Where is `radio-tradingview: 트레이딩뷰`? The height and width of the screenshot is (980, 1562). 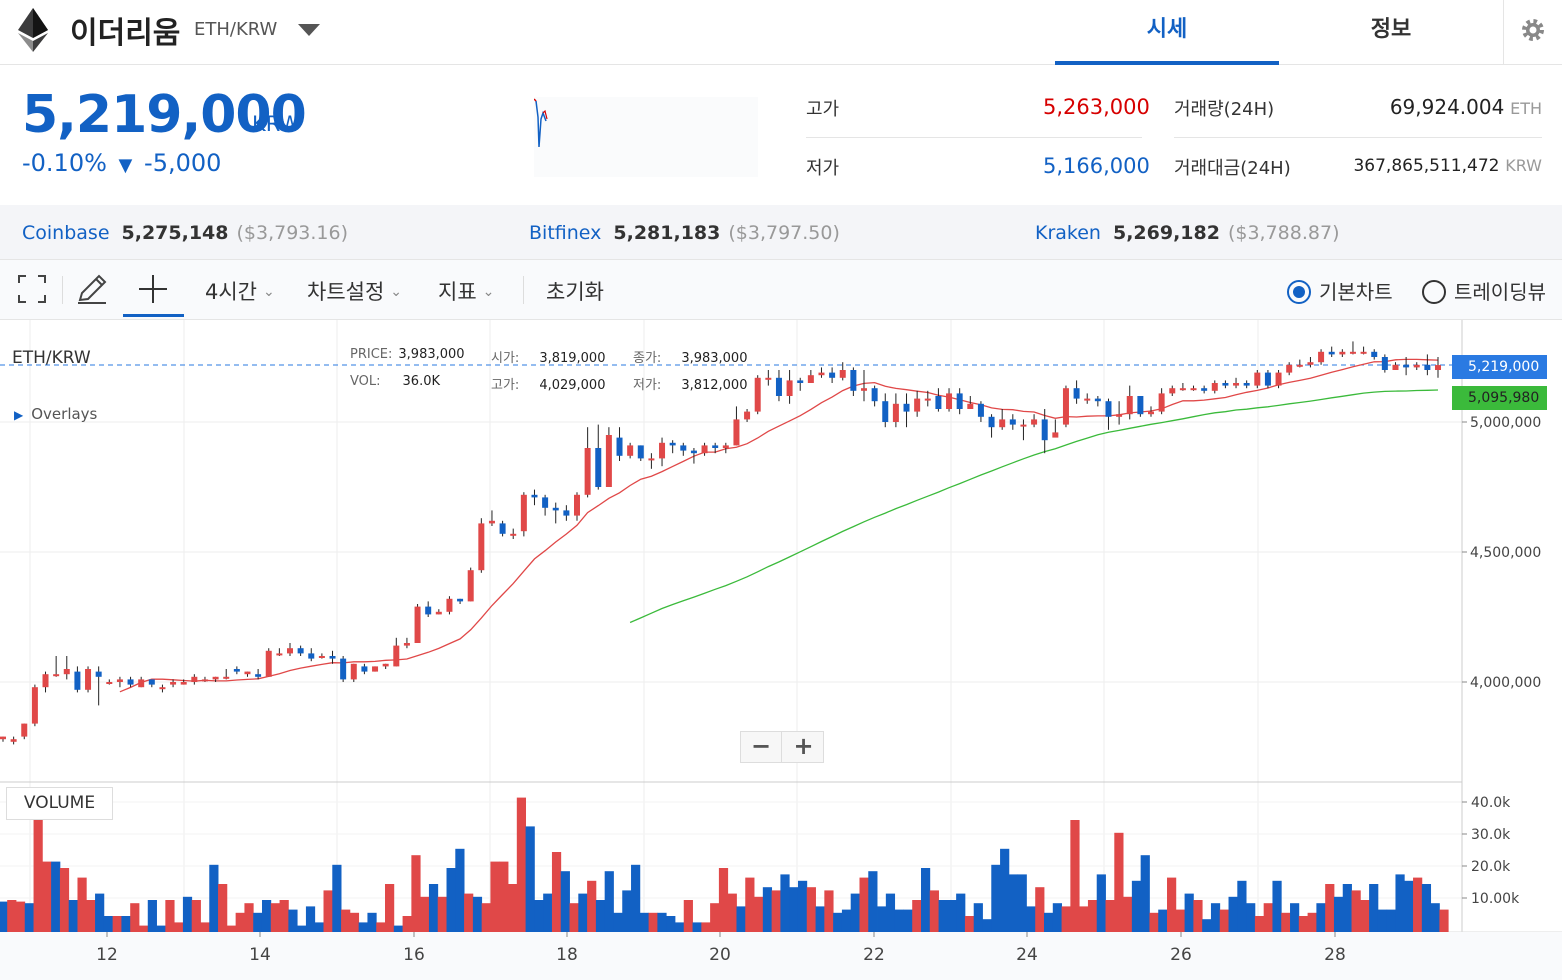
radio-tradingview: 트레이딩뷰 is located at coordinates (1484, 290).